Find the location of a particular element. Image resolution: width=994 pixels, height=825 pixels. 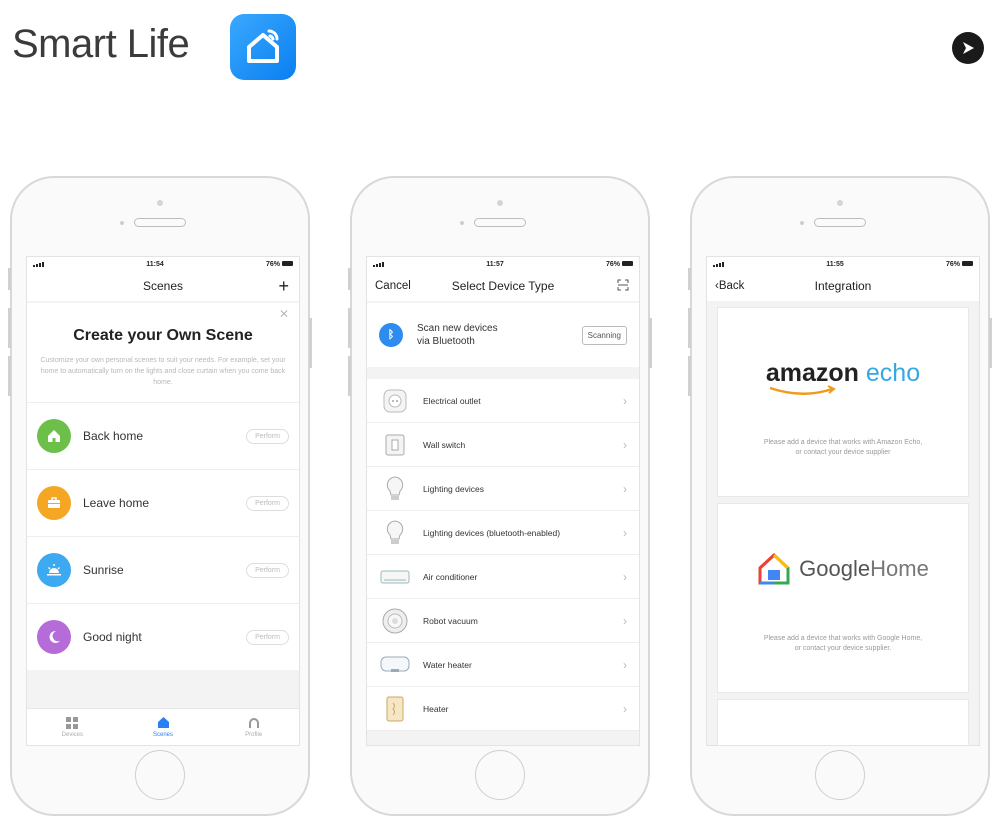

next-button is located at coordinates (968, 48).